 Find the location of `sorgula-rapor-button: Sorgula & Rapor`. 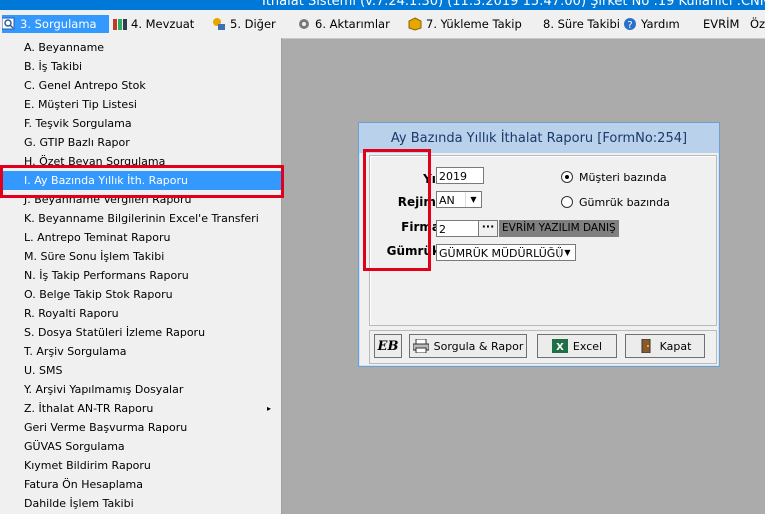

sorgula-rapor-button: Sorgula & Rapor is located at coordinates (468, 346).